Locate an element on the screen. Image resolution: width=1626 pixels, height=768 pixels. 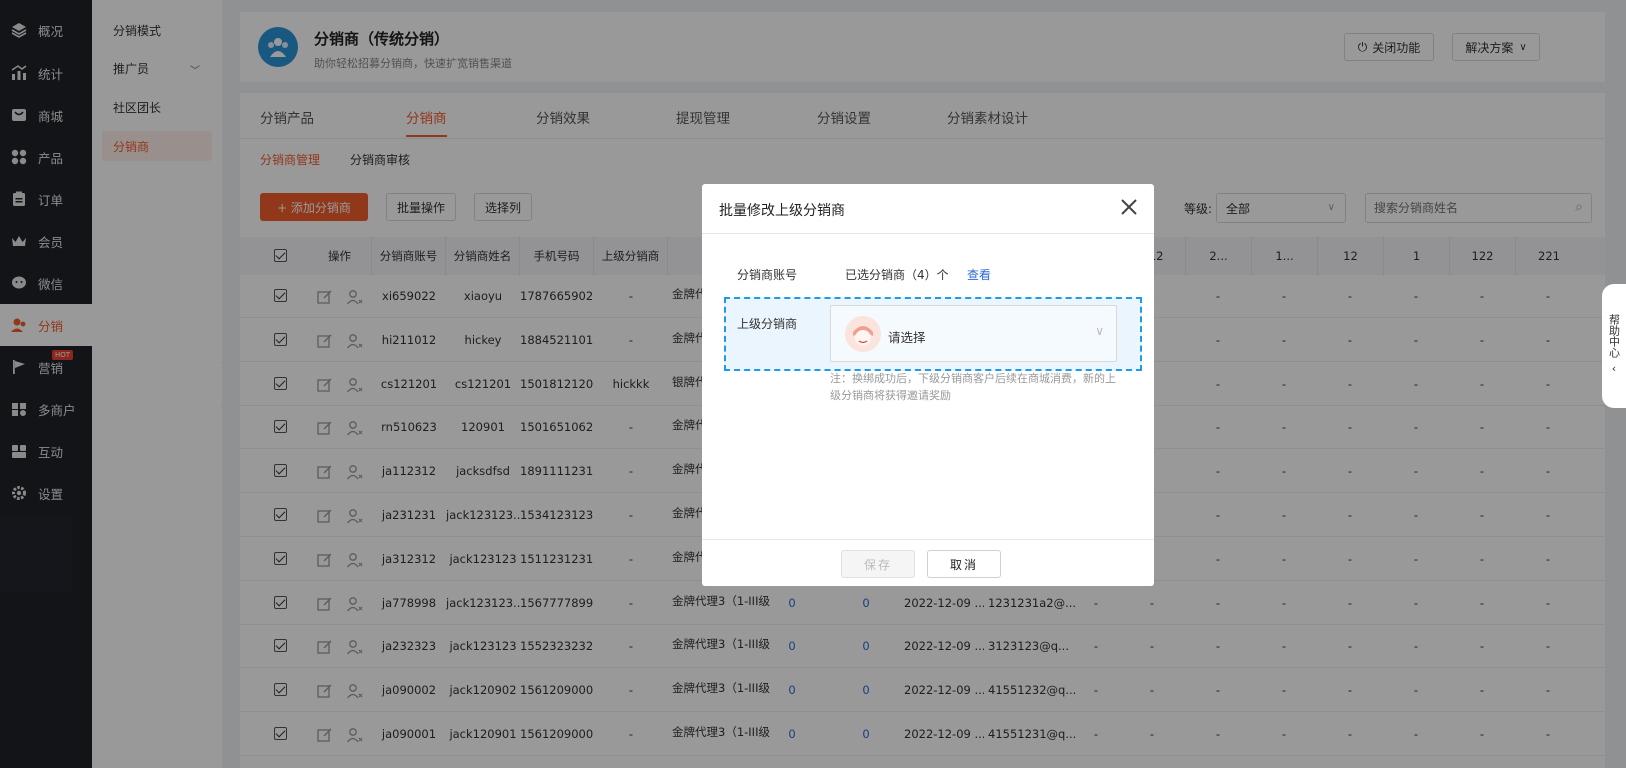
help-center-tab: 帮助中心 ‹ is located at coordinates (1614, 346).